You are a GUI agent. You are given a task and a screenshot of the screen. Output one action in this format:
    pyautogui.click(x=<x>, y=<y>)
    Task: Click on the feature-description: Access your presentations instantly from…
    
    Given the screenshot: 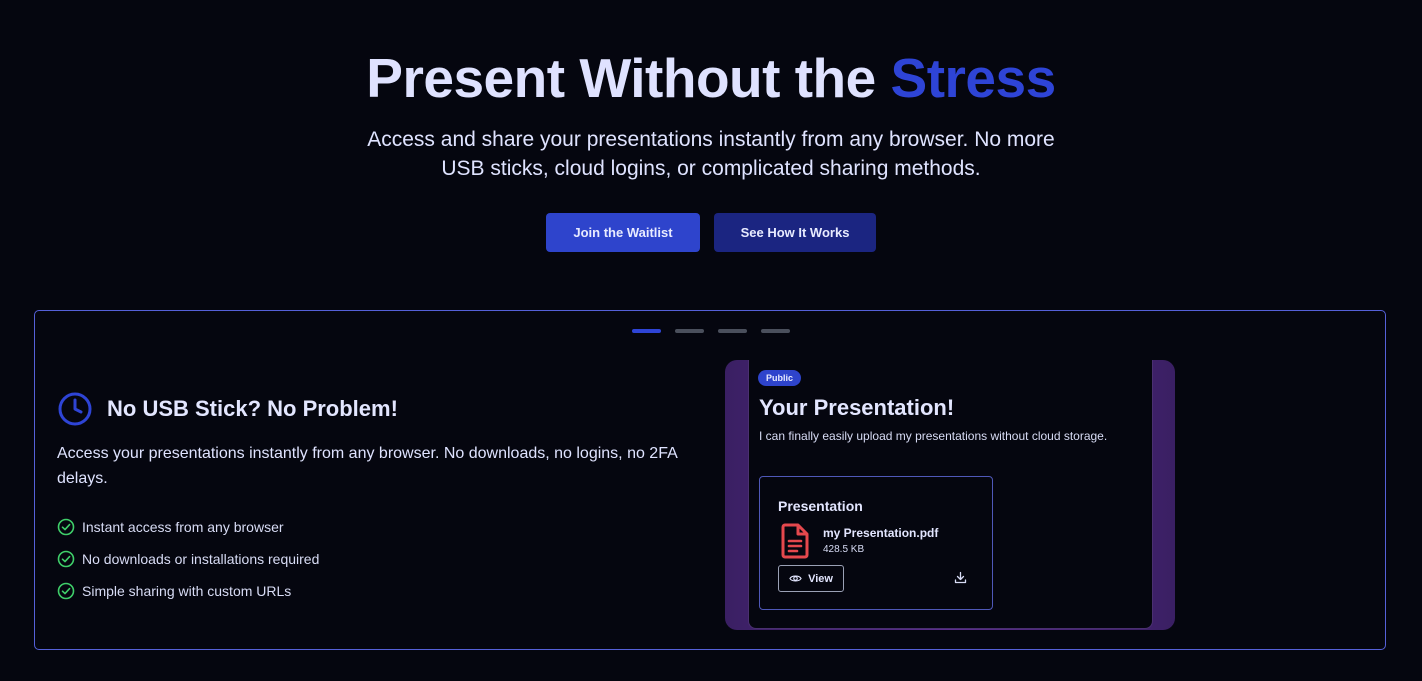 What is the action you would take?
    pyautogui.click(x=367, y=466)
    